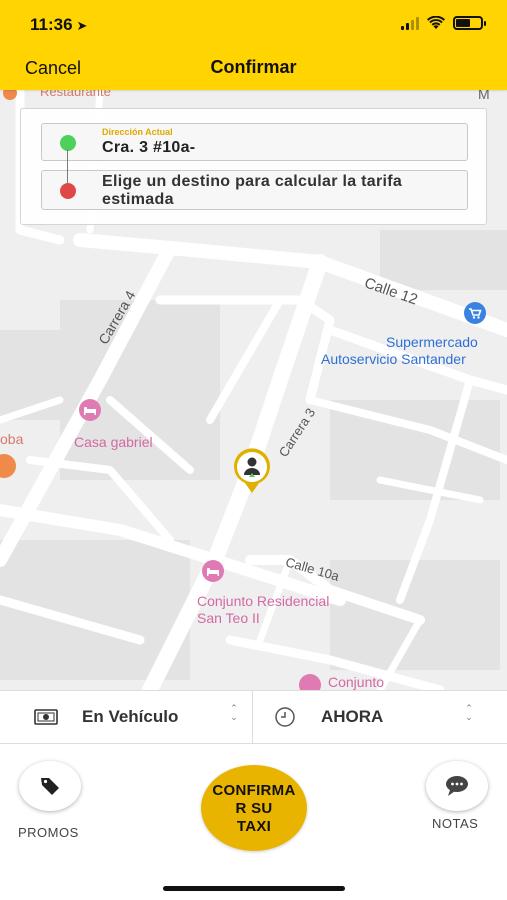 The width and height of the screenshot is (507, 900). What do you see at coordinates (149, 147) in the screenshot?
I see `current-address-value: Cra. 3 #10a-` at bounding box center [149, 147].